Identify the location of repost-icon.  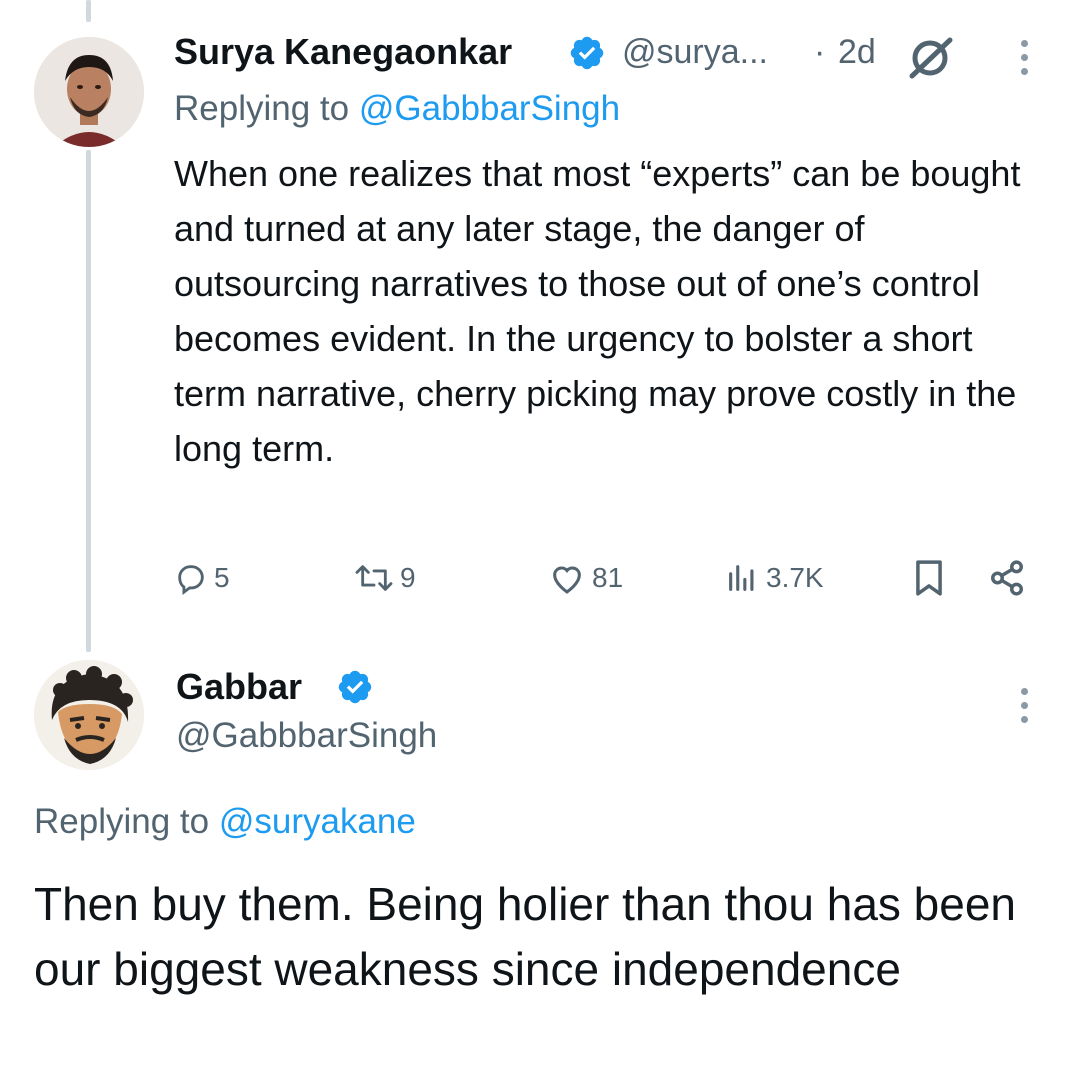
(374, 578).